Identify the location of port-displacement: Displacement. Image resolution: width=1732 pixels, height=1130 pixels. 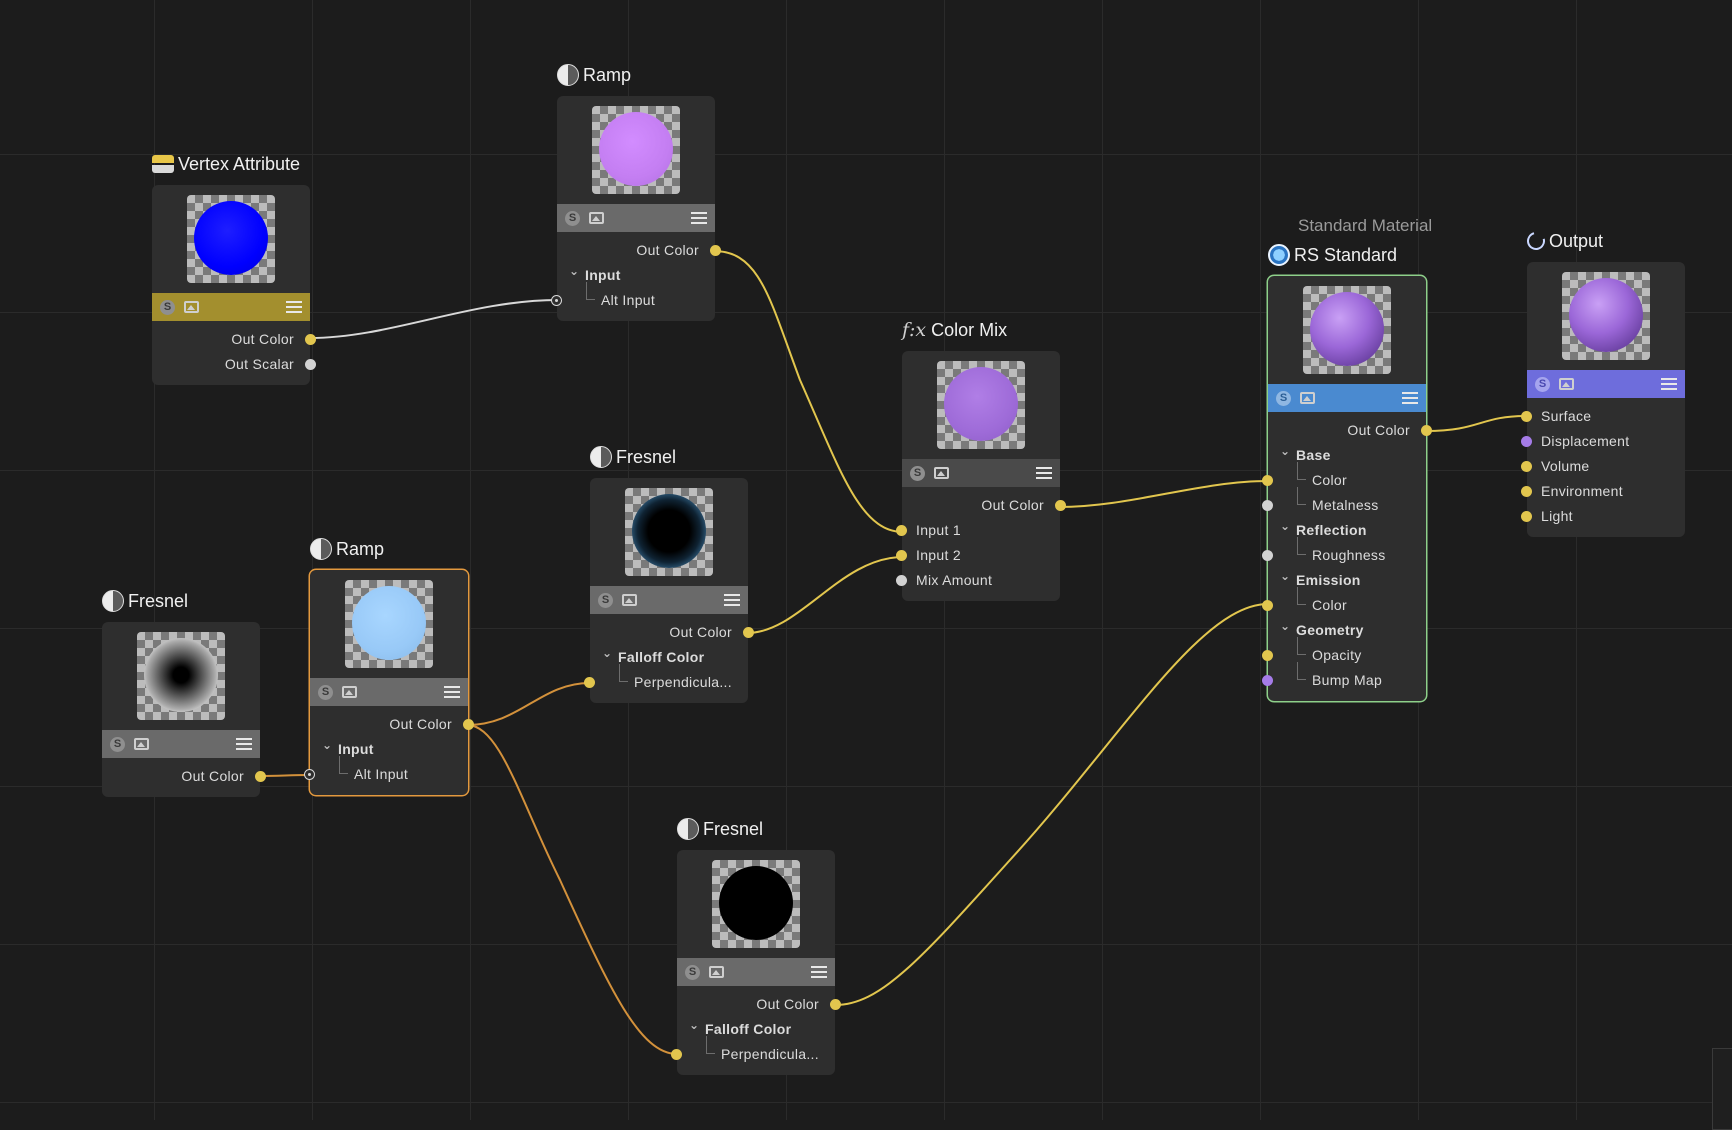
(1603, 441).